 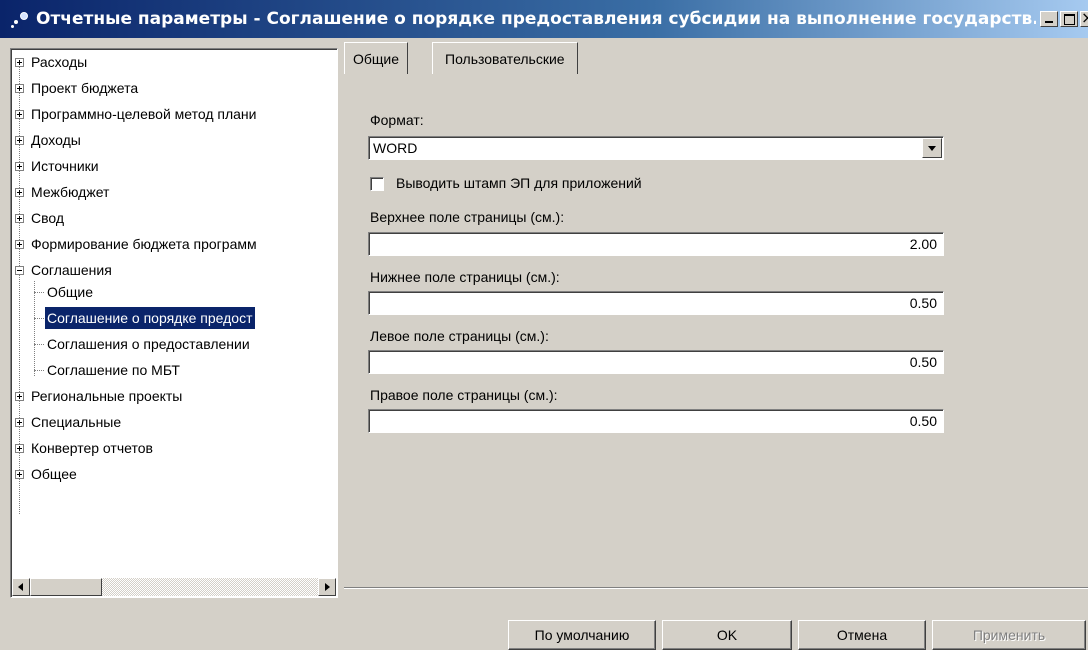 What do you see at coordinates (397, 120) in the screenshot?
I see `format-label: Формат:` at bounding box center [397, 120].